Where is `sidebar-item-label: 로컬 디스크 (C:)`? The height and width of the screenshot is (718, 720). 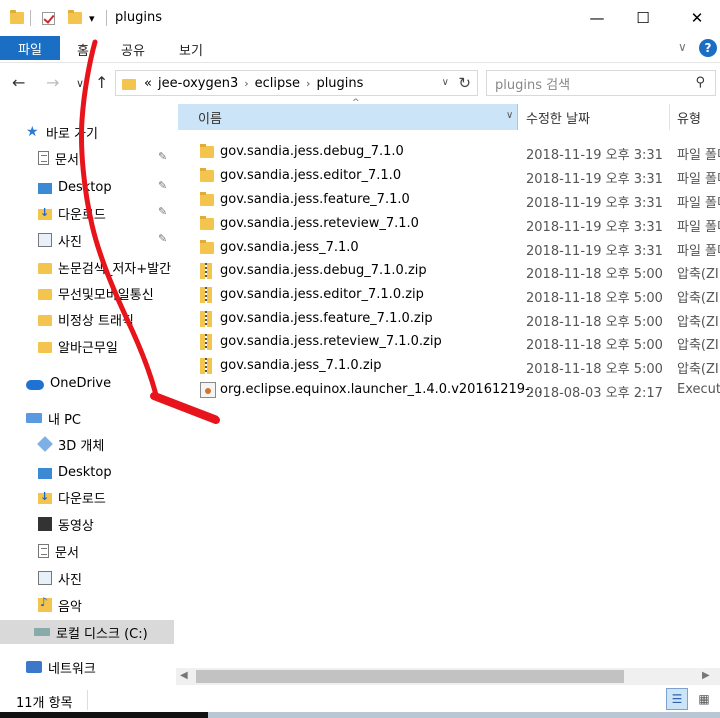
sidebar-item-label: 로컬 디스크 (C:) is located at coordinates (102, 634).